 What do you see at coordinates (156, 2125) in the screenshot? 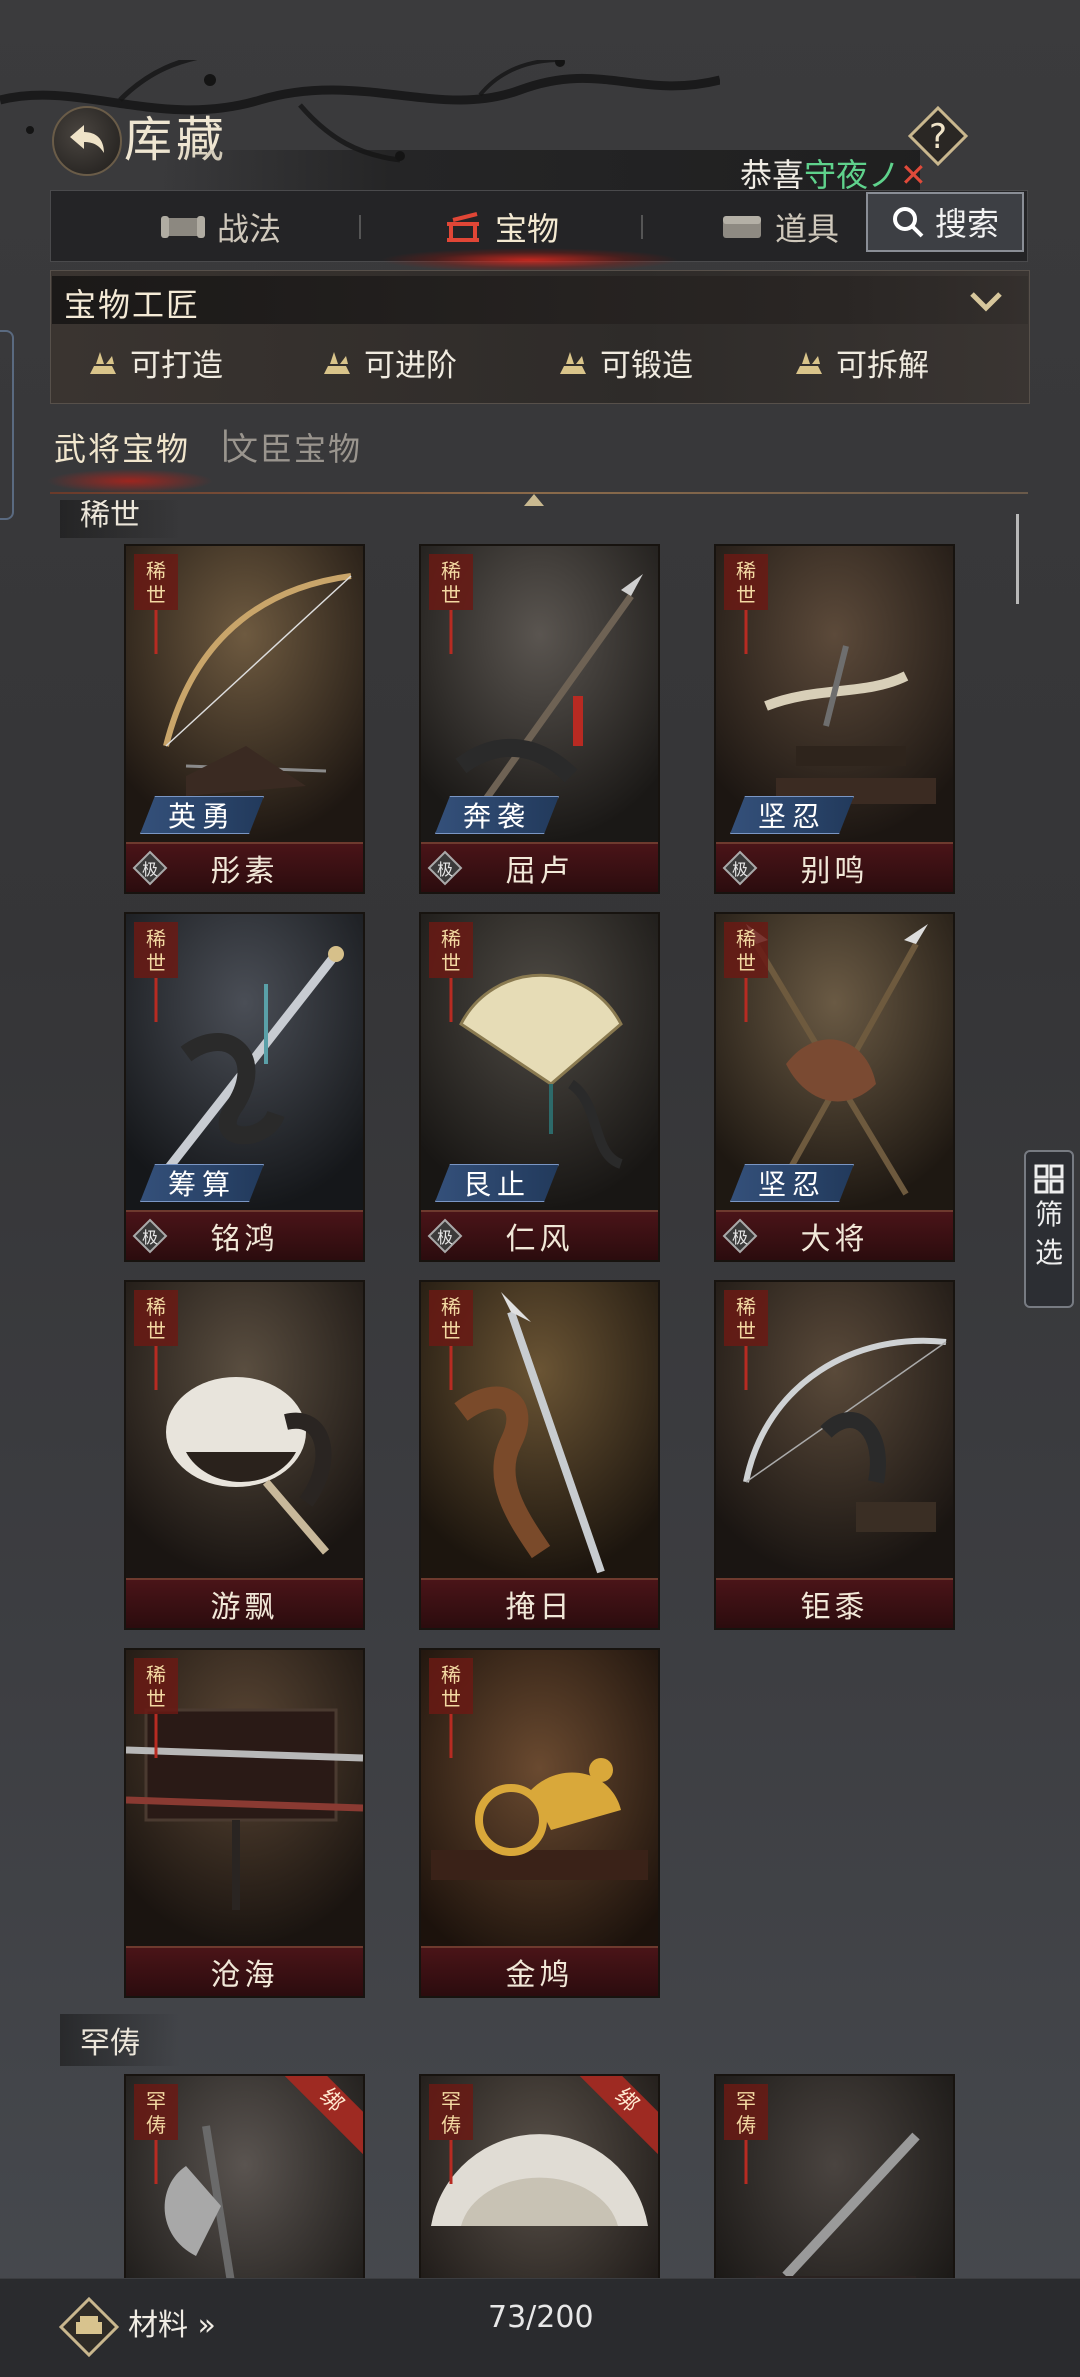
I see `svg-text: 俦` at bounding box center [156, 2125].